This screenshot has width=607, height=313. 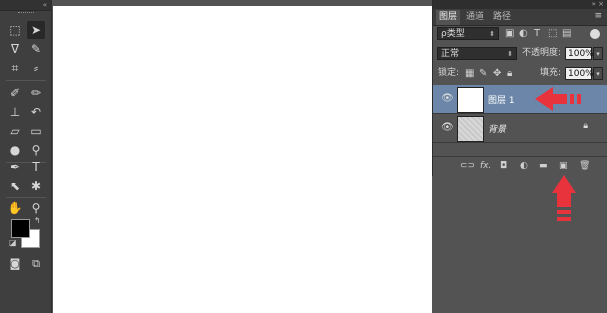 What do you see at coordinates (469, 73) in the screenshot?
I see `lock-transparency-icon: ▦` at bounding box center [469, 73].